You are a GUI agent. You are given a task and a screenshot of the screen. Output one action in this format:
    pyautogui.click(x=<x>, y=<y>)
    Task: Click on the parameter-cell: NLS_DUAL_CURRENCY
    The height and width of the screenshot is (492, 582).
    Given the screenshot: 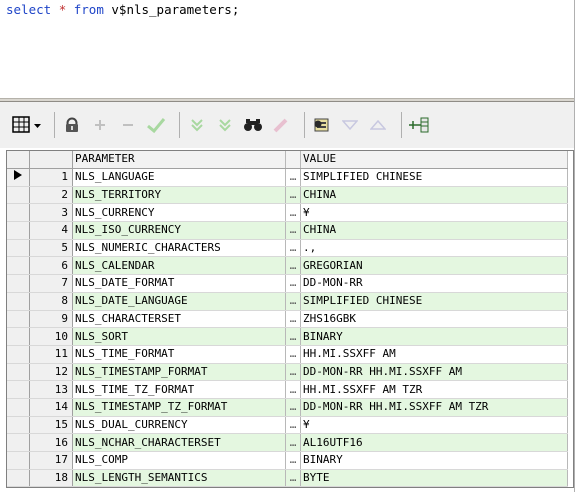 What is the action you would take?
    pyautogui.click(x=179, y=425)
    